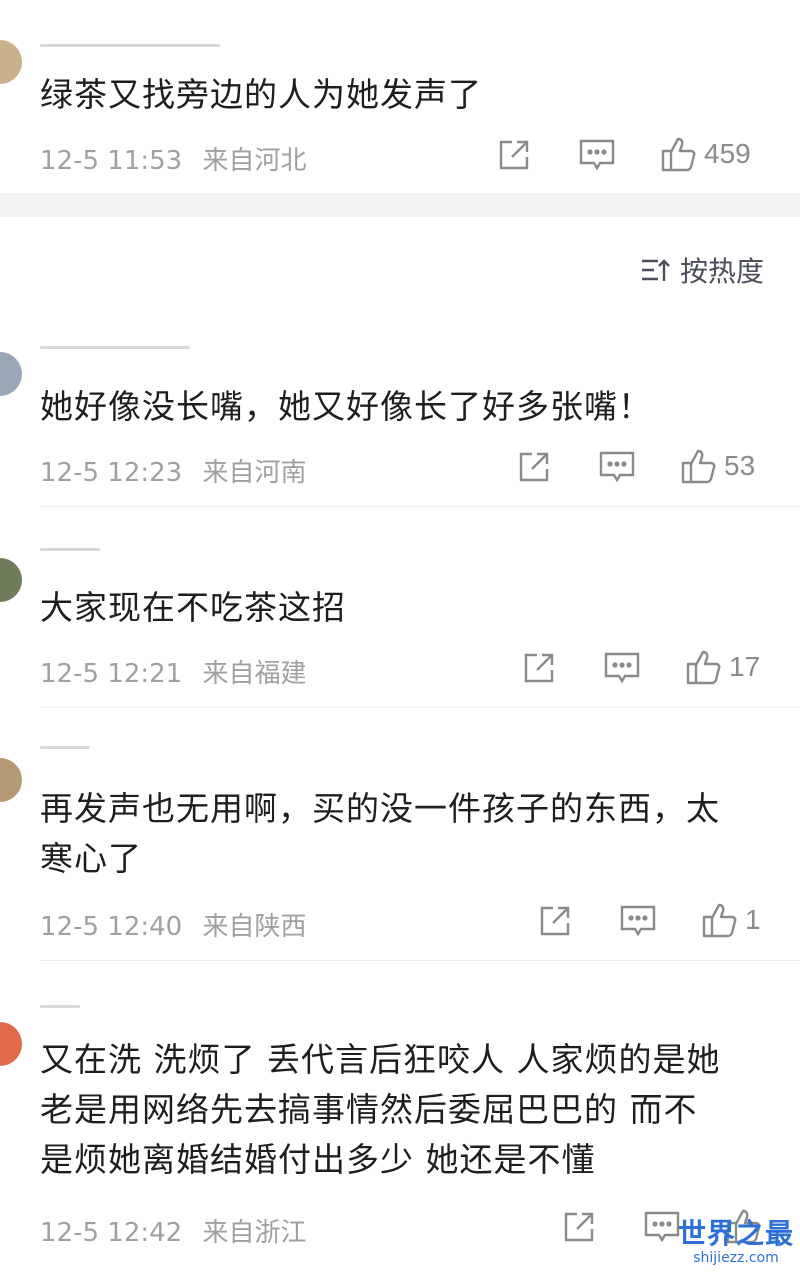 Image resolution: width=800 pixels, height=1274 pixels. I want to click on comment-meta: 12-5 12:21 来自福建, so click(173, 671).